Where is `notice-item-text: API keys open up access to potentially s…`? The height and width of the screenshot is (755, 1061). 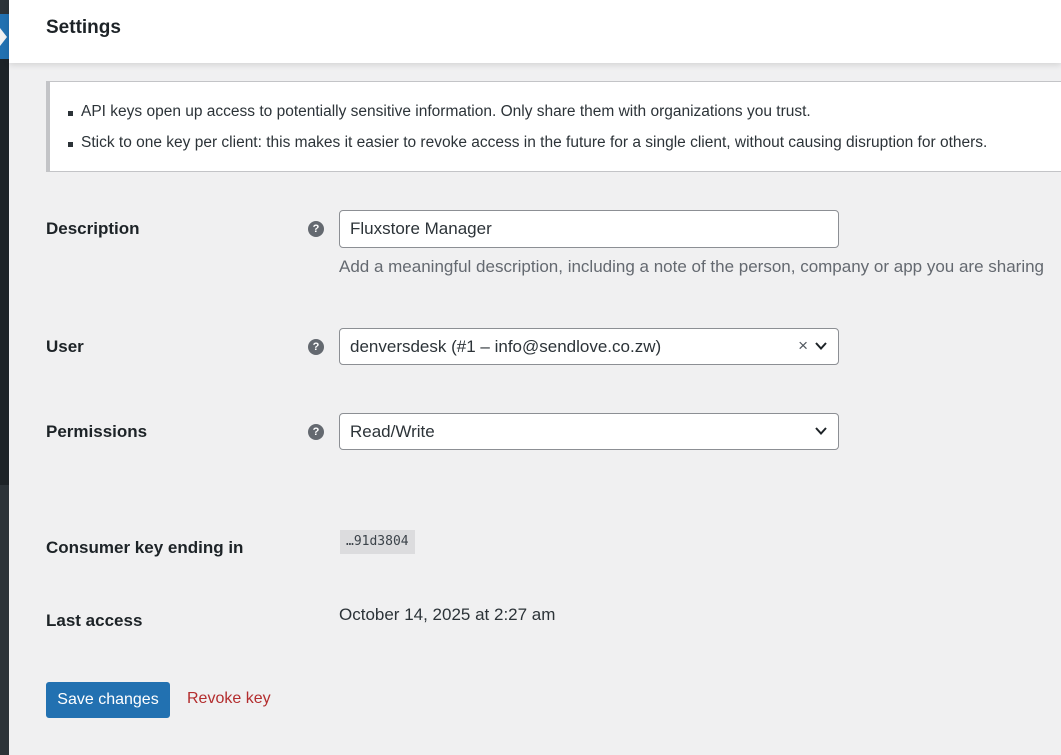 notice-item-text: API keys open up access to potentially s… is located at coordinates (446, 111).